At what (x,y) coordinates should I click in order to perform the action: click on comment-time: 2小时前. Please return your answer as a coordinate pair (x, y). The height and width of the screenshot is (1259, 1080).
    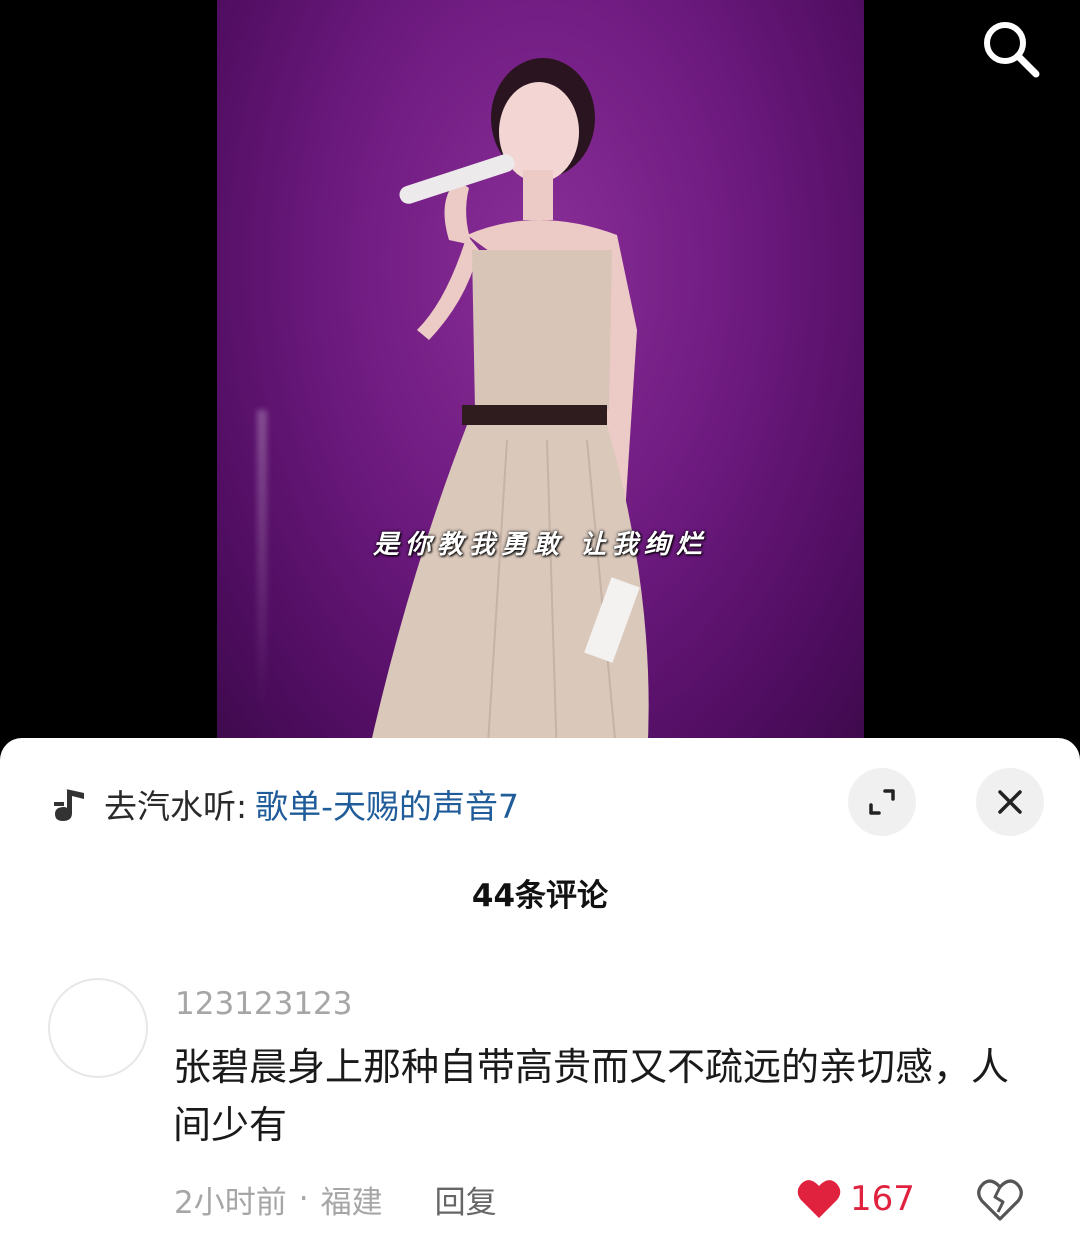
    Looking at the image, I should click on (230, 1202).